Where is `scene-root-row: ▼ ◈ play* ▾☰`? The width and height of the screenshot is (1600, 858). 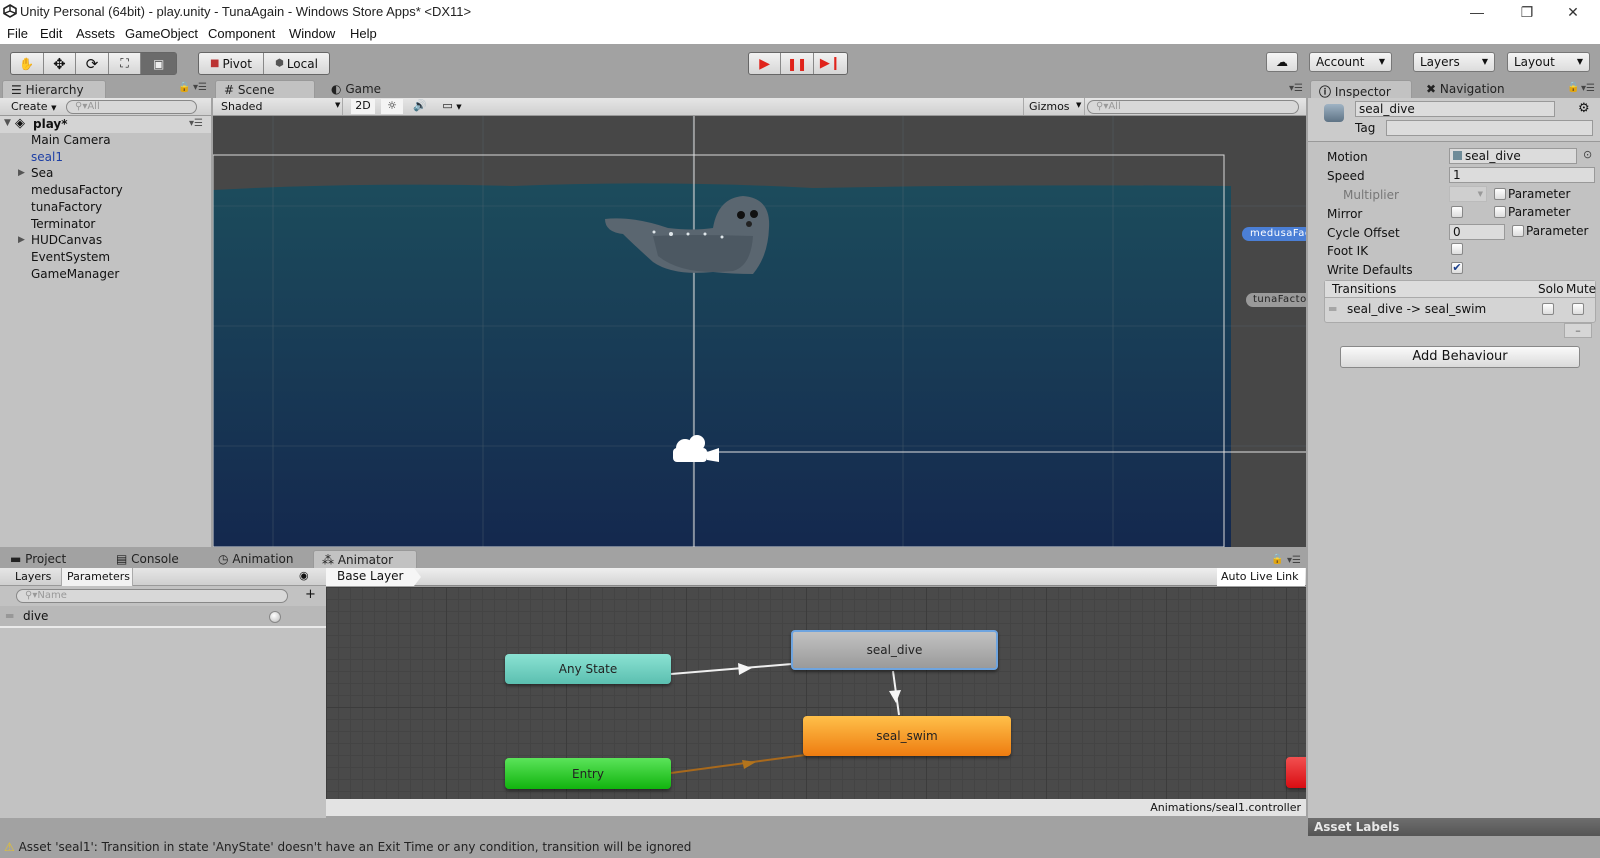 scene-root-row: ▼ ◈ play* ▾☰ is located at coordinates (105, 124).